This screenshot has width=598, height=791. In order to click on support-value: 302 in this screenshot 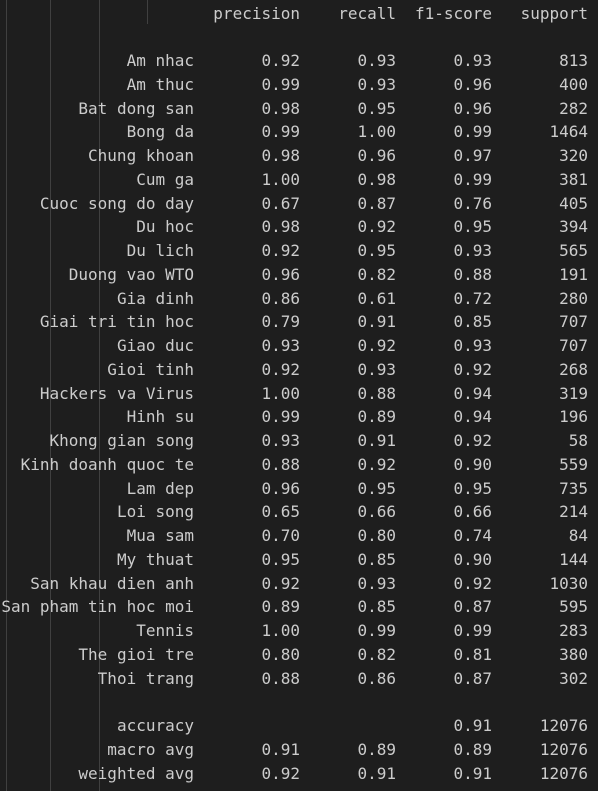, I will do `click(573, 678)`.